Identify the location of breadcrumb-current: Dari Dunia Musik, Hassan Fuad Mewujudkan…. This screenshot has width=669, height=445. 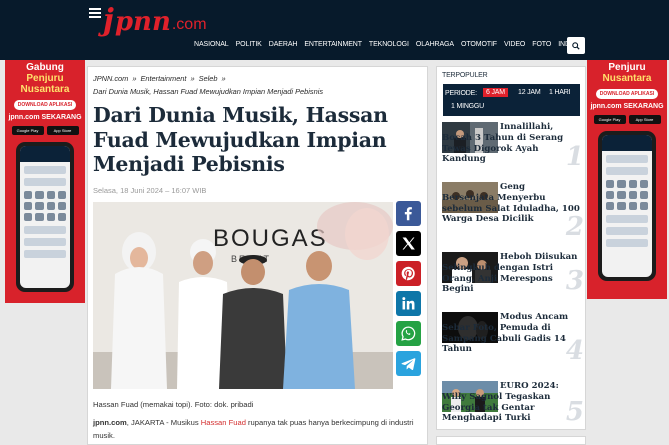
(208, 91).